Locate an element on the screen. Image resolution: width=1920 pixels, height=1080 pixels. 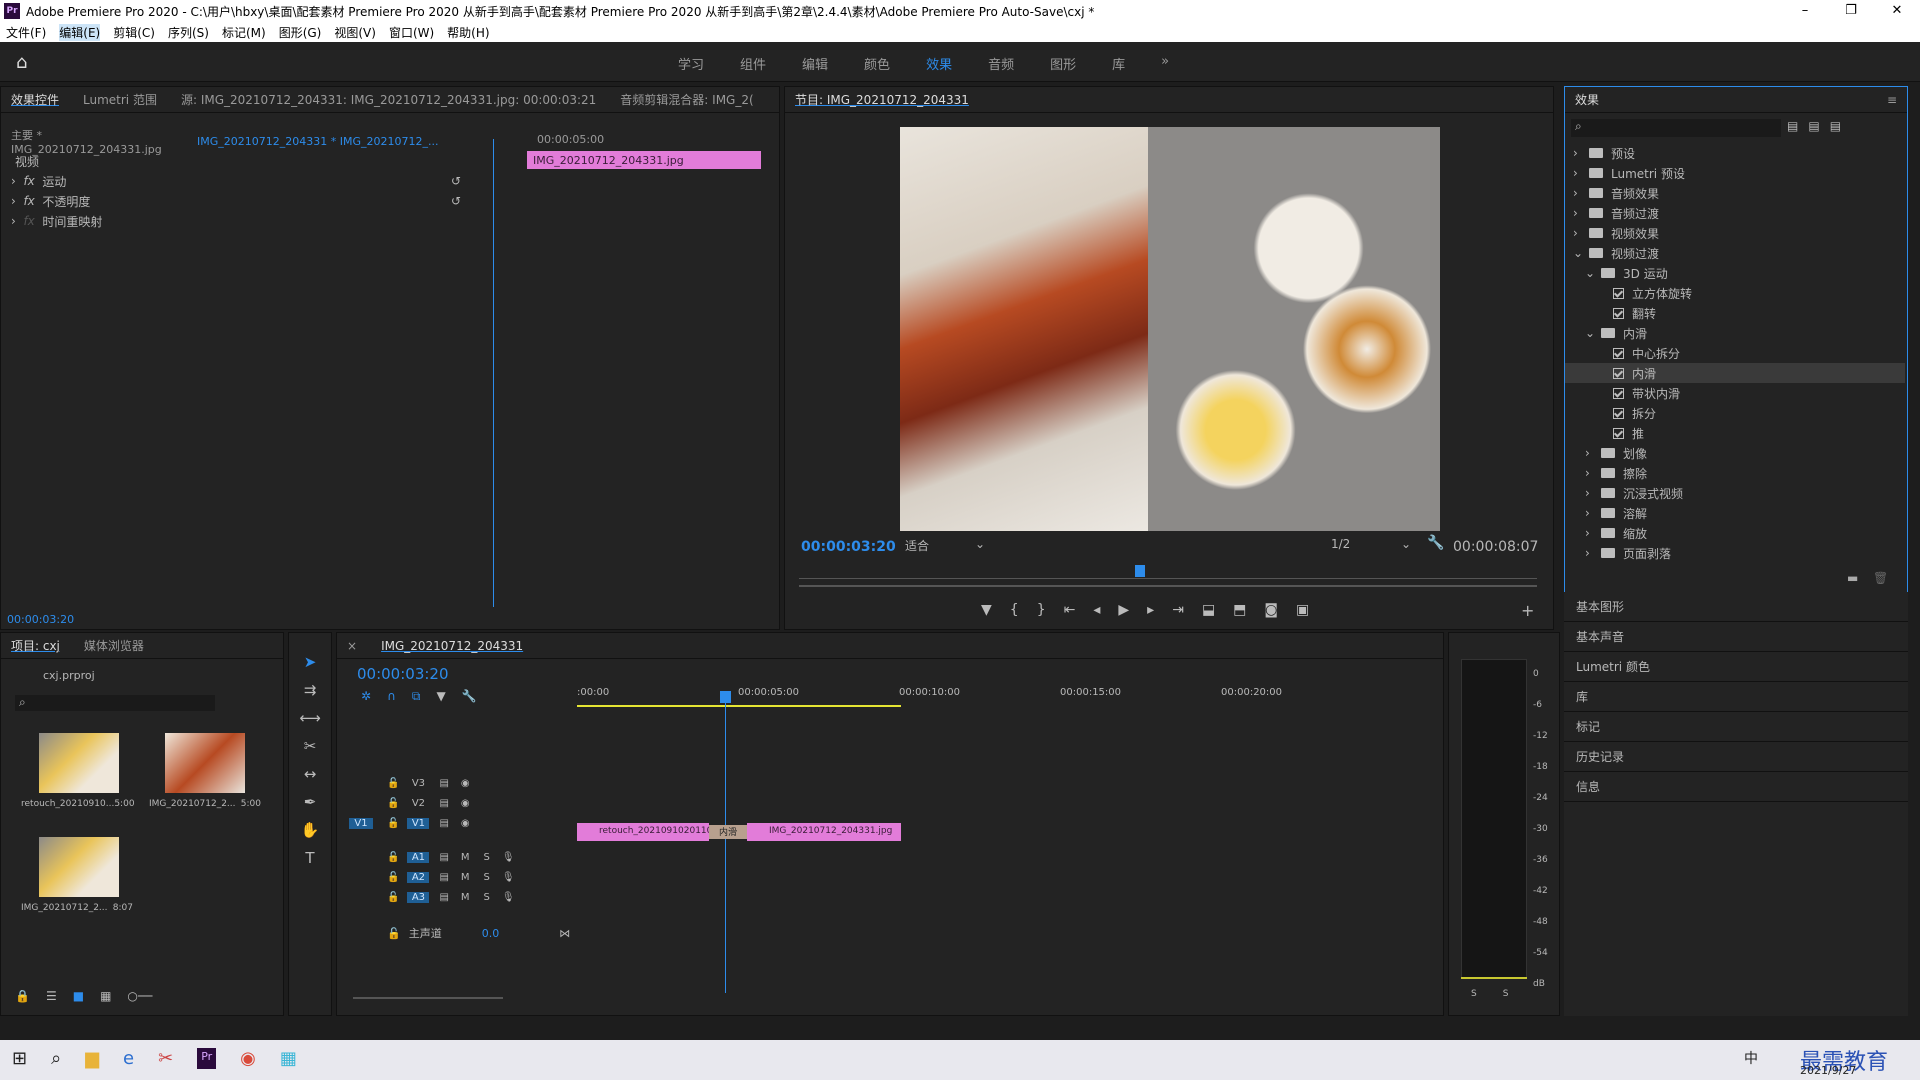
menu-edit: 编辑(E) is located at coordinates (80, 32).